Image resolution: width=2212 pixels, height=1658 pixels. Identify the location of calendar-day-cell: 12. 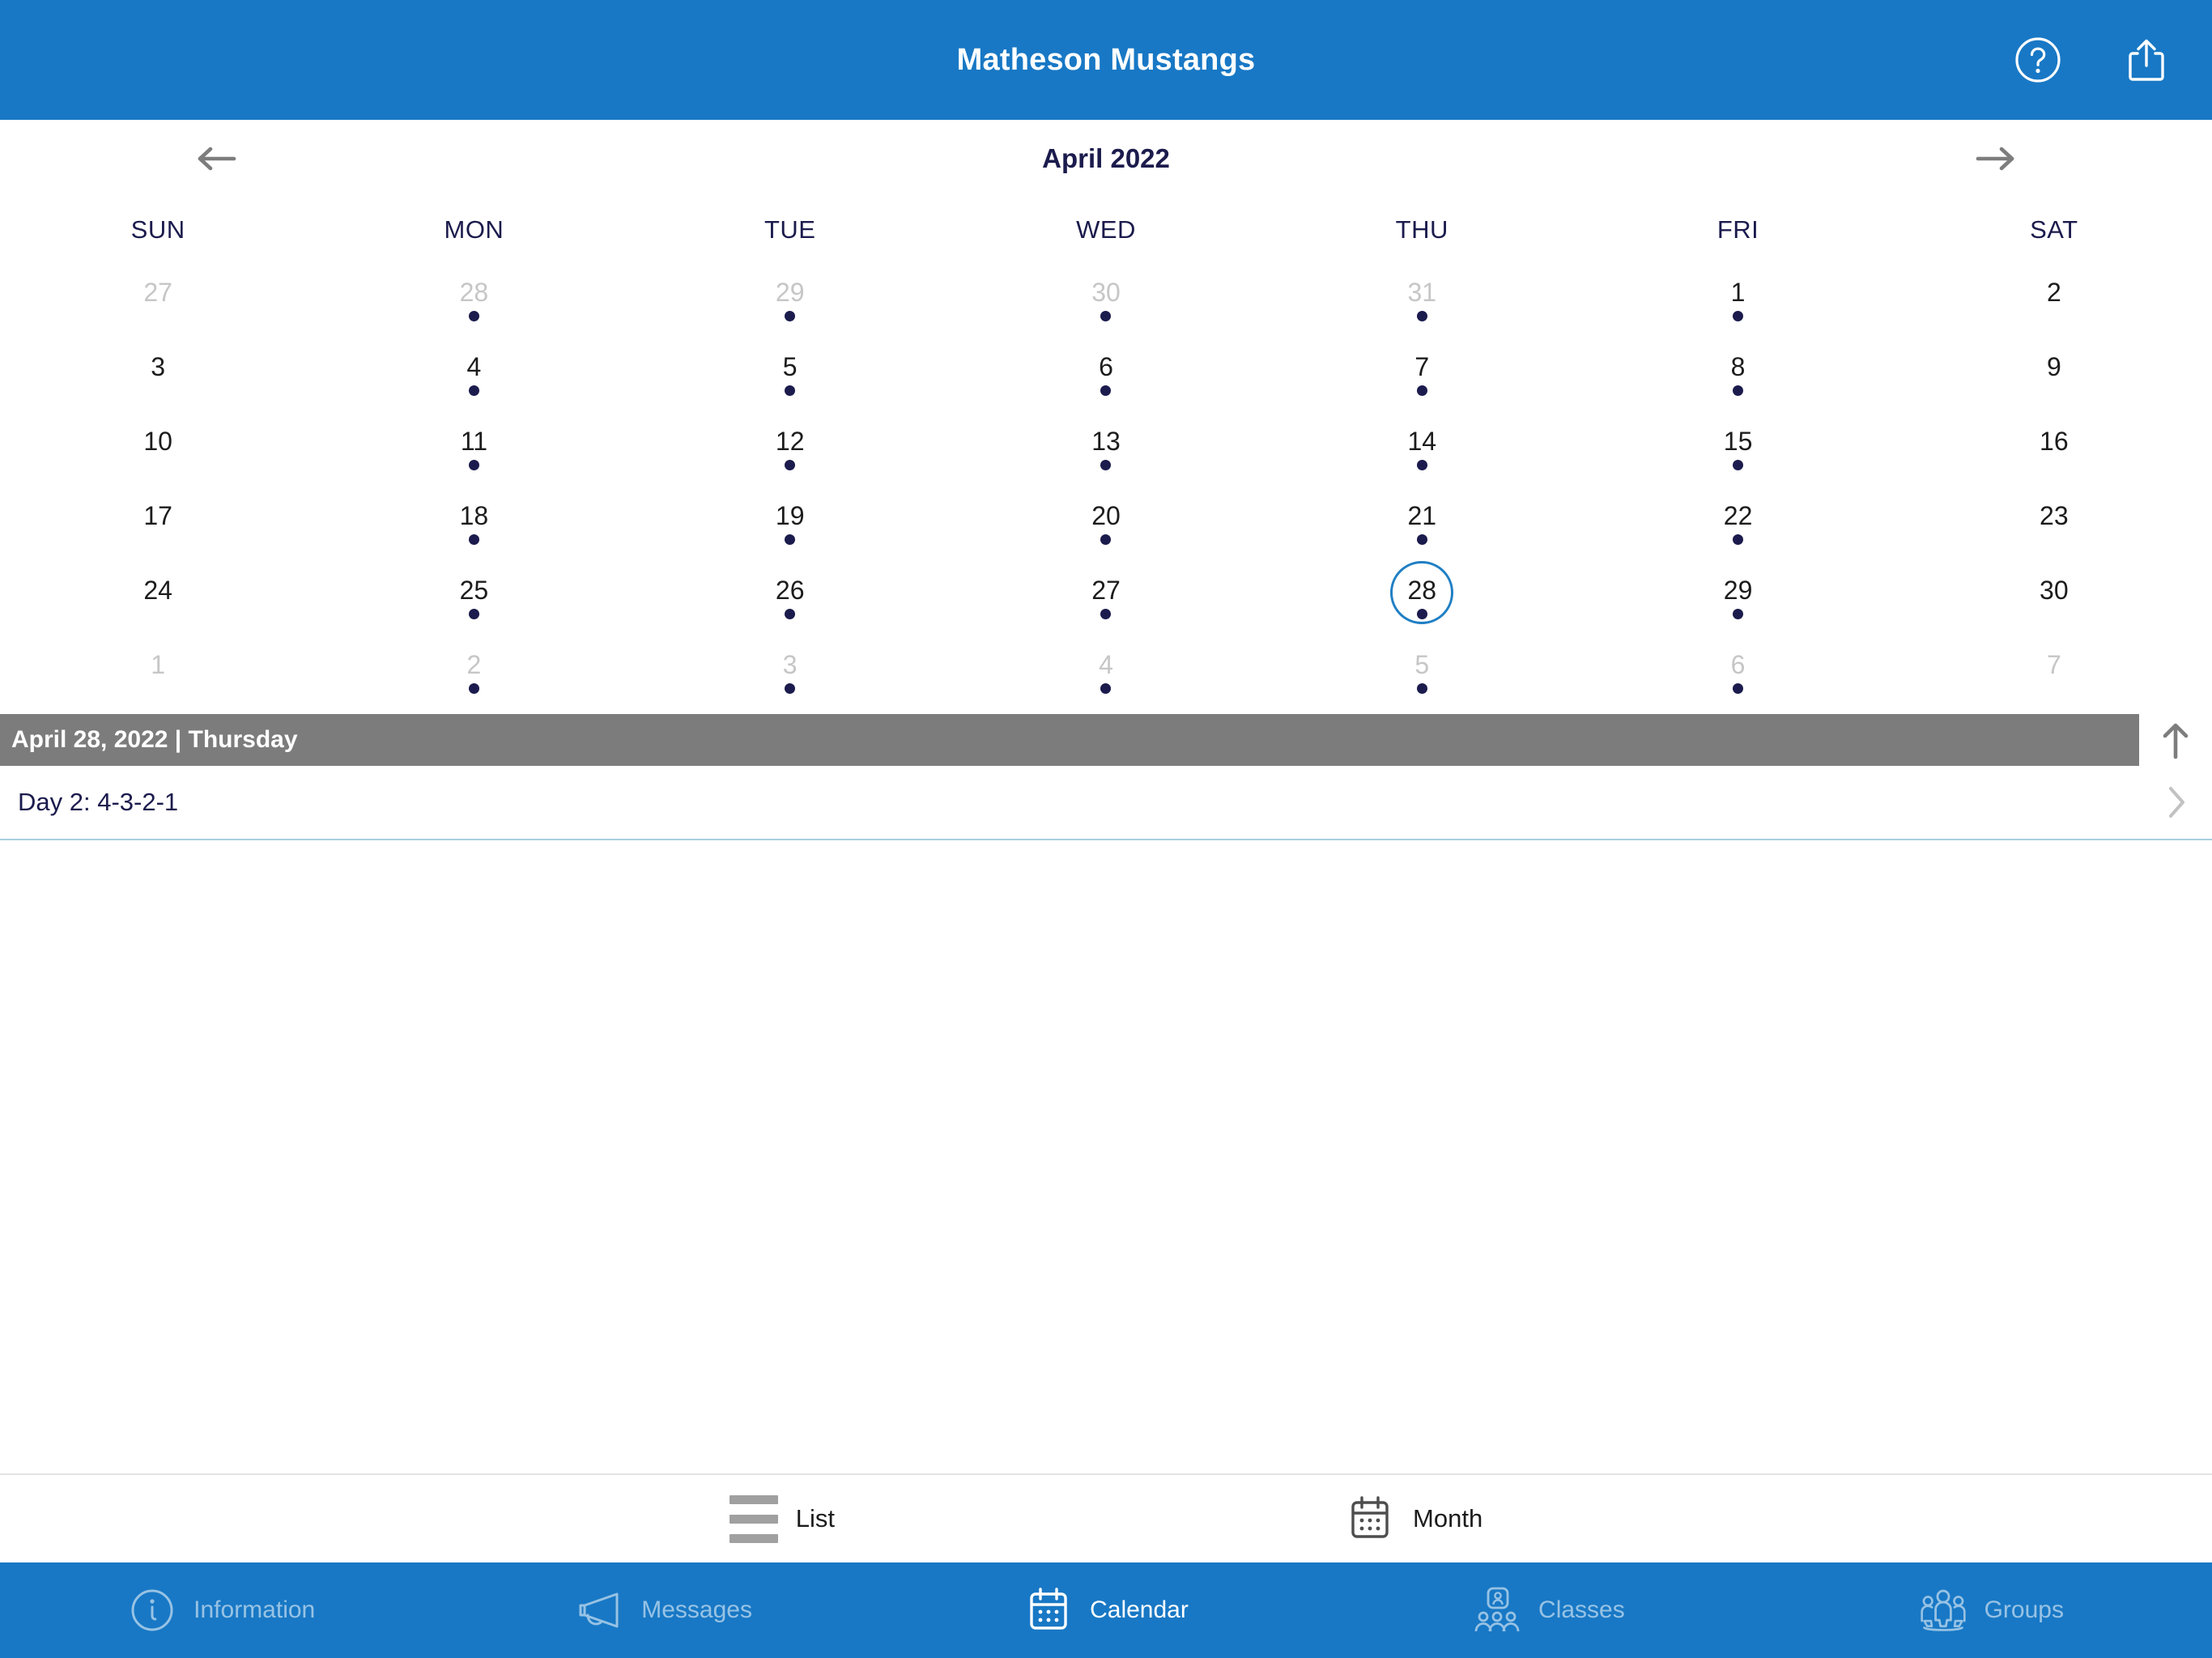
(790, 448).